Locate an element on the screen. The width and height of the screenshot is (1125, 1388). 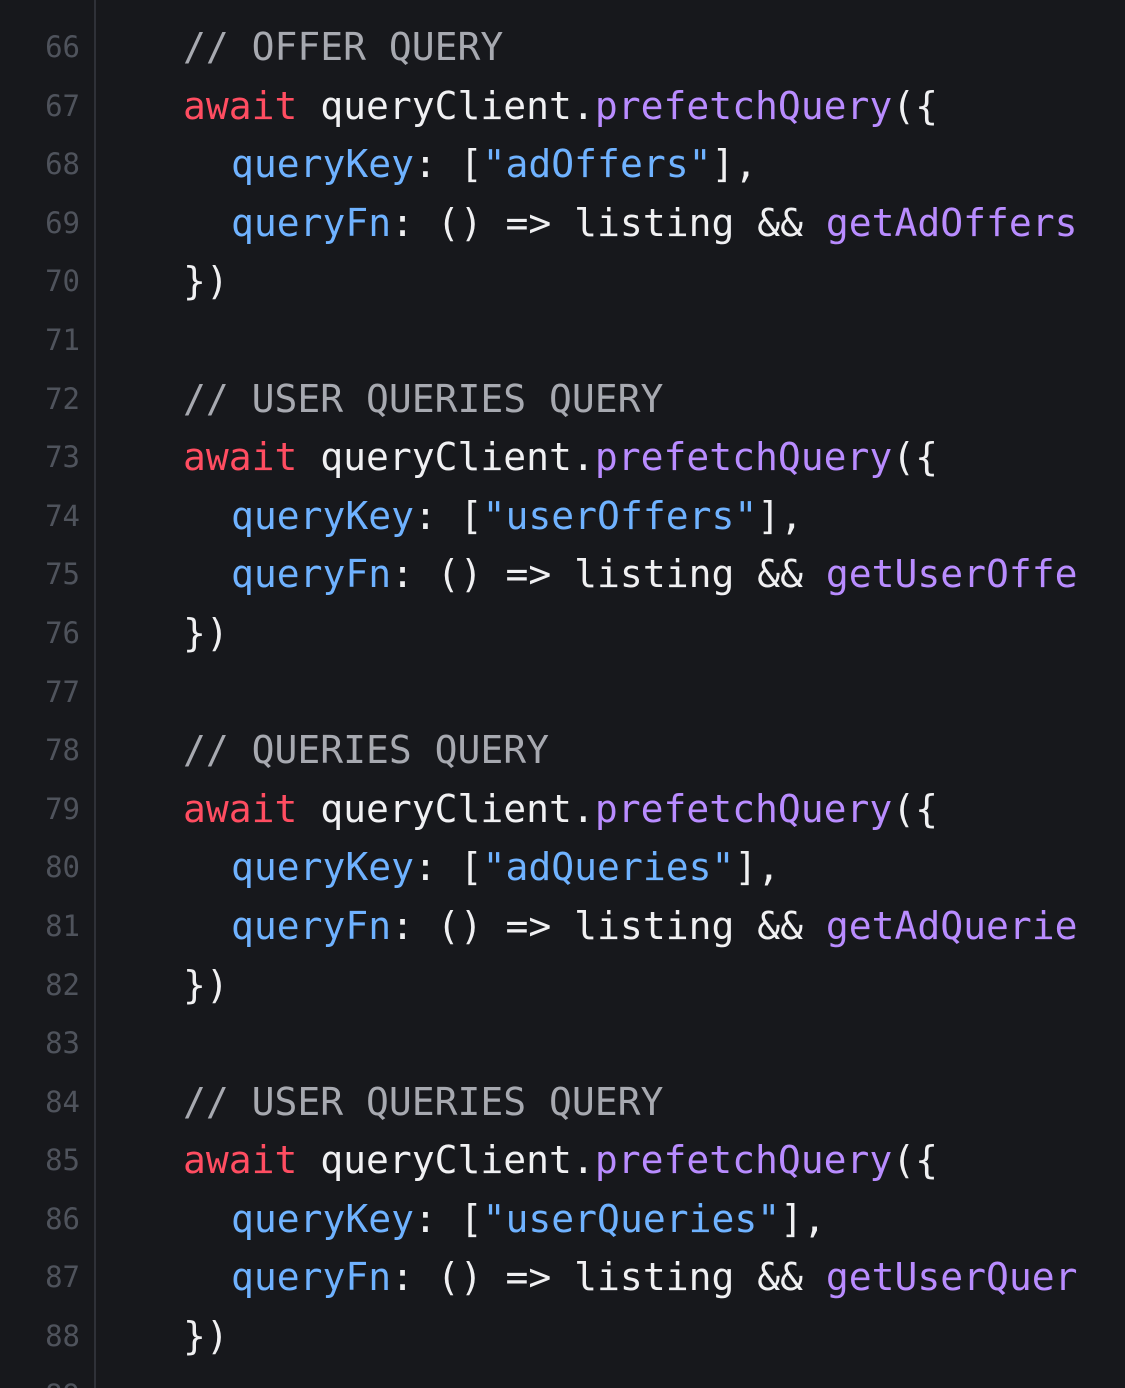
line-number: 84 is located at coordinates (62, 1101).